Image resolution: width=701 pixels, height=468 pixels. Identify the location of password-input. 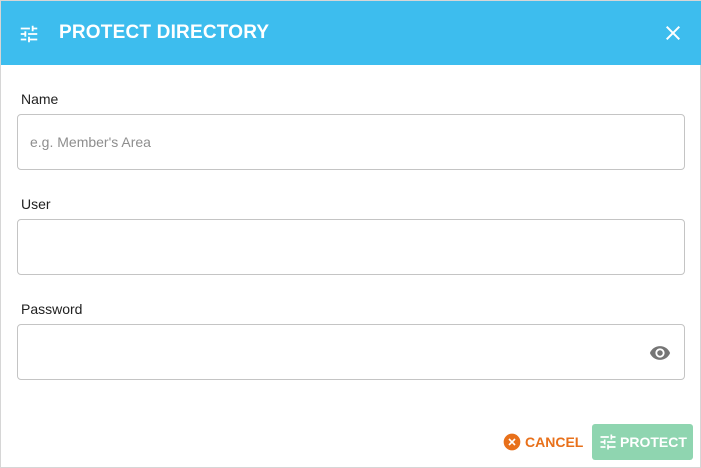
(351, 352).